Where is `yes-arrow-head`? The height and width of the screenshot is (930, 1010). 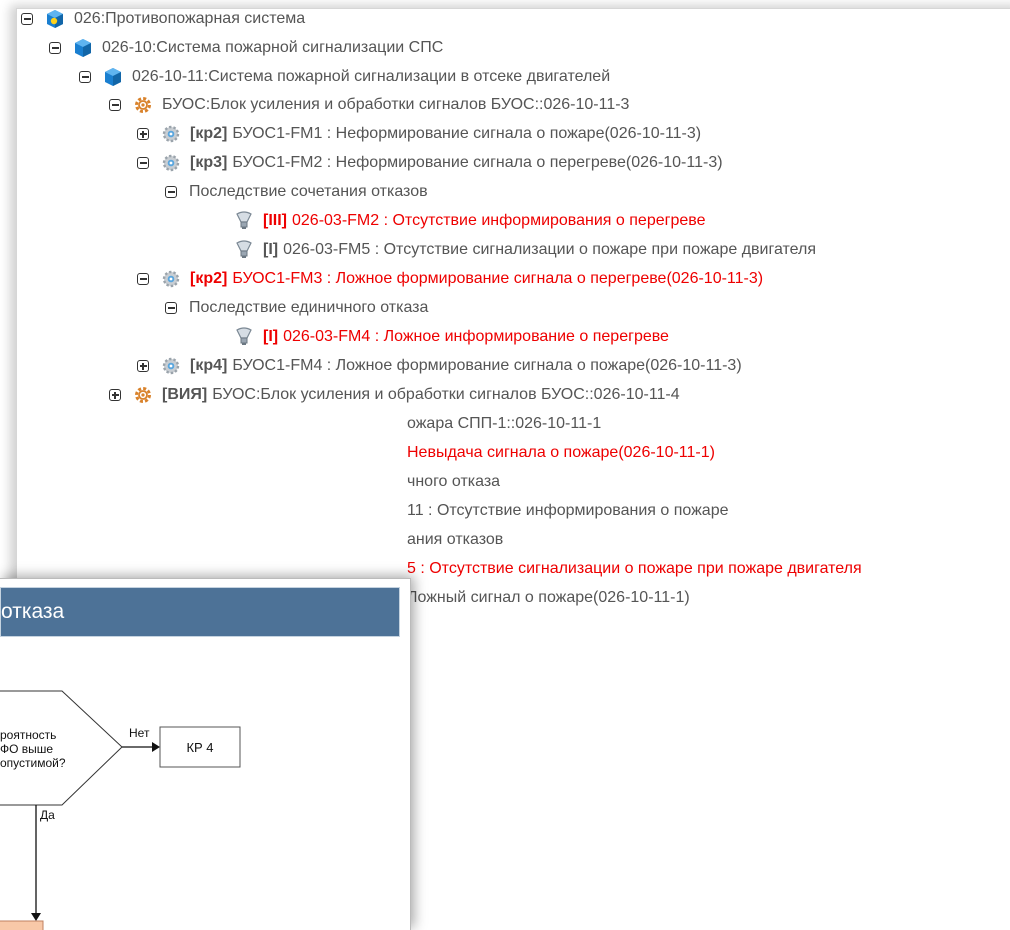 yes-arrow-head is located at coordinates (36, 917).